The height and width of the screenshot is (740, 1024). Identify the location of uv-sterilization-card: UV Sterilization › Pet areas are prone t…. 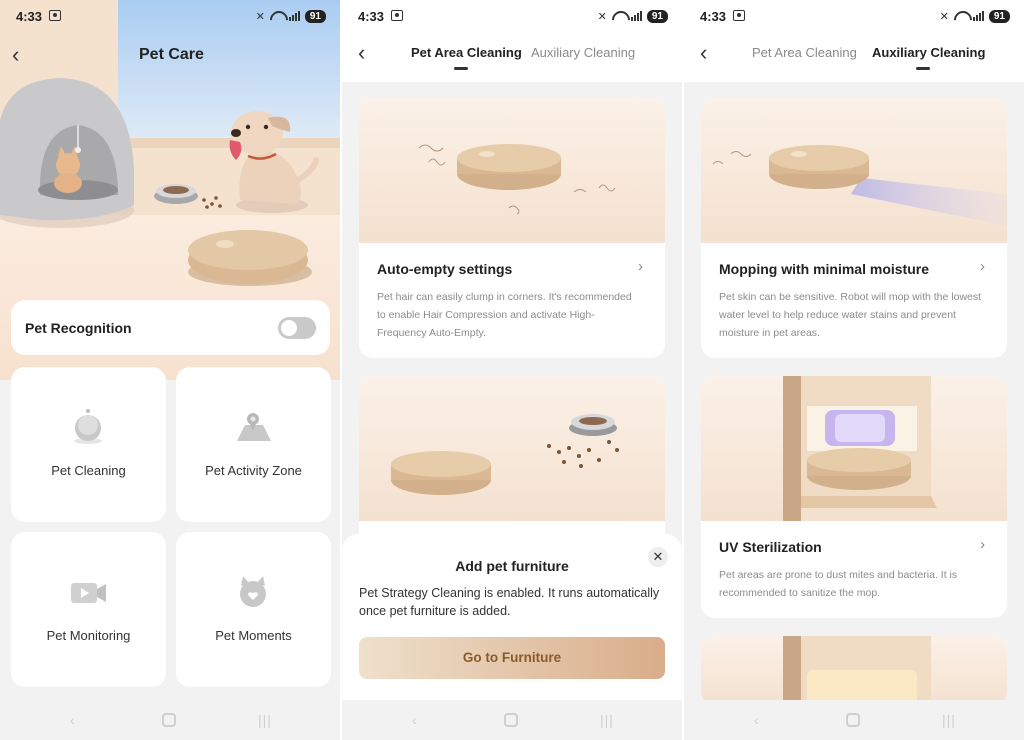
(854, 497).